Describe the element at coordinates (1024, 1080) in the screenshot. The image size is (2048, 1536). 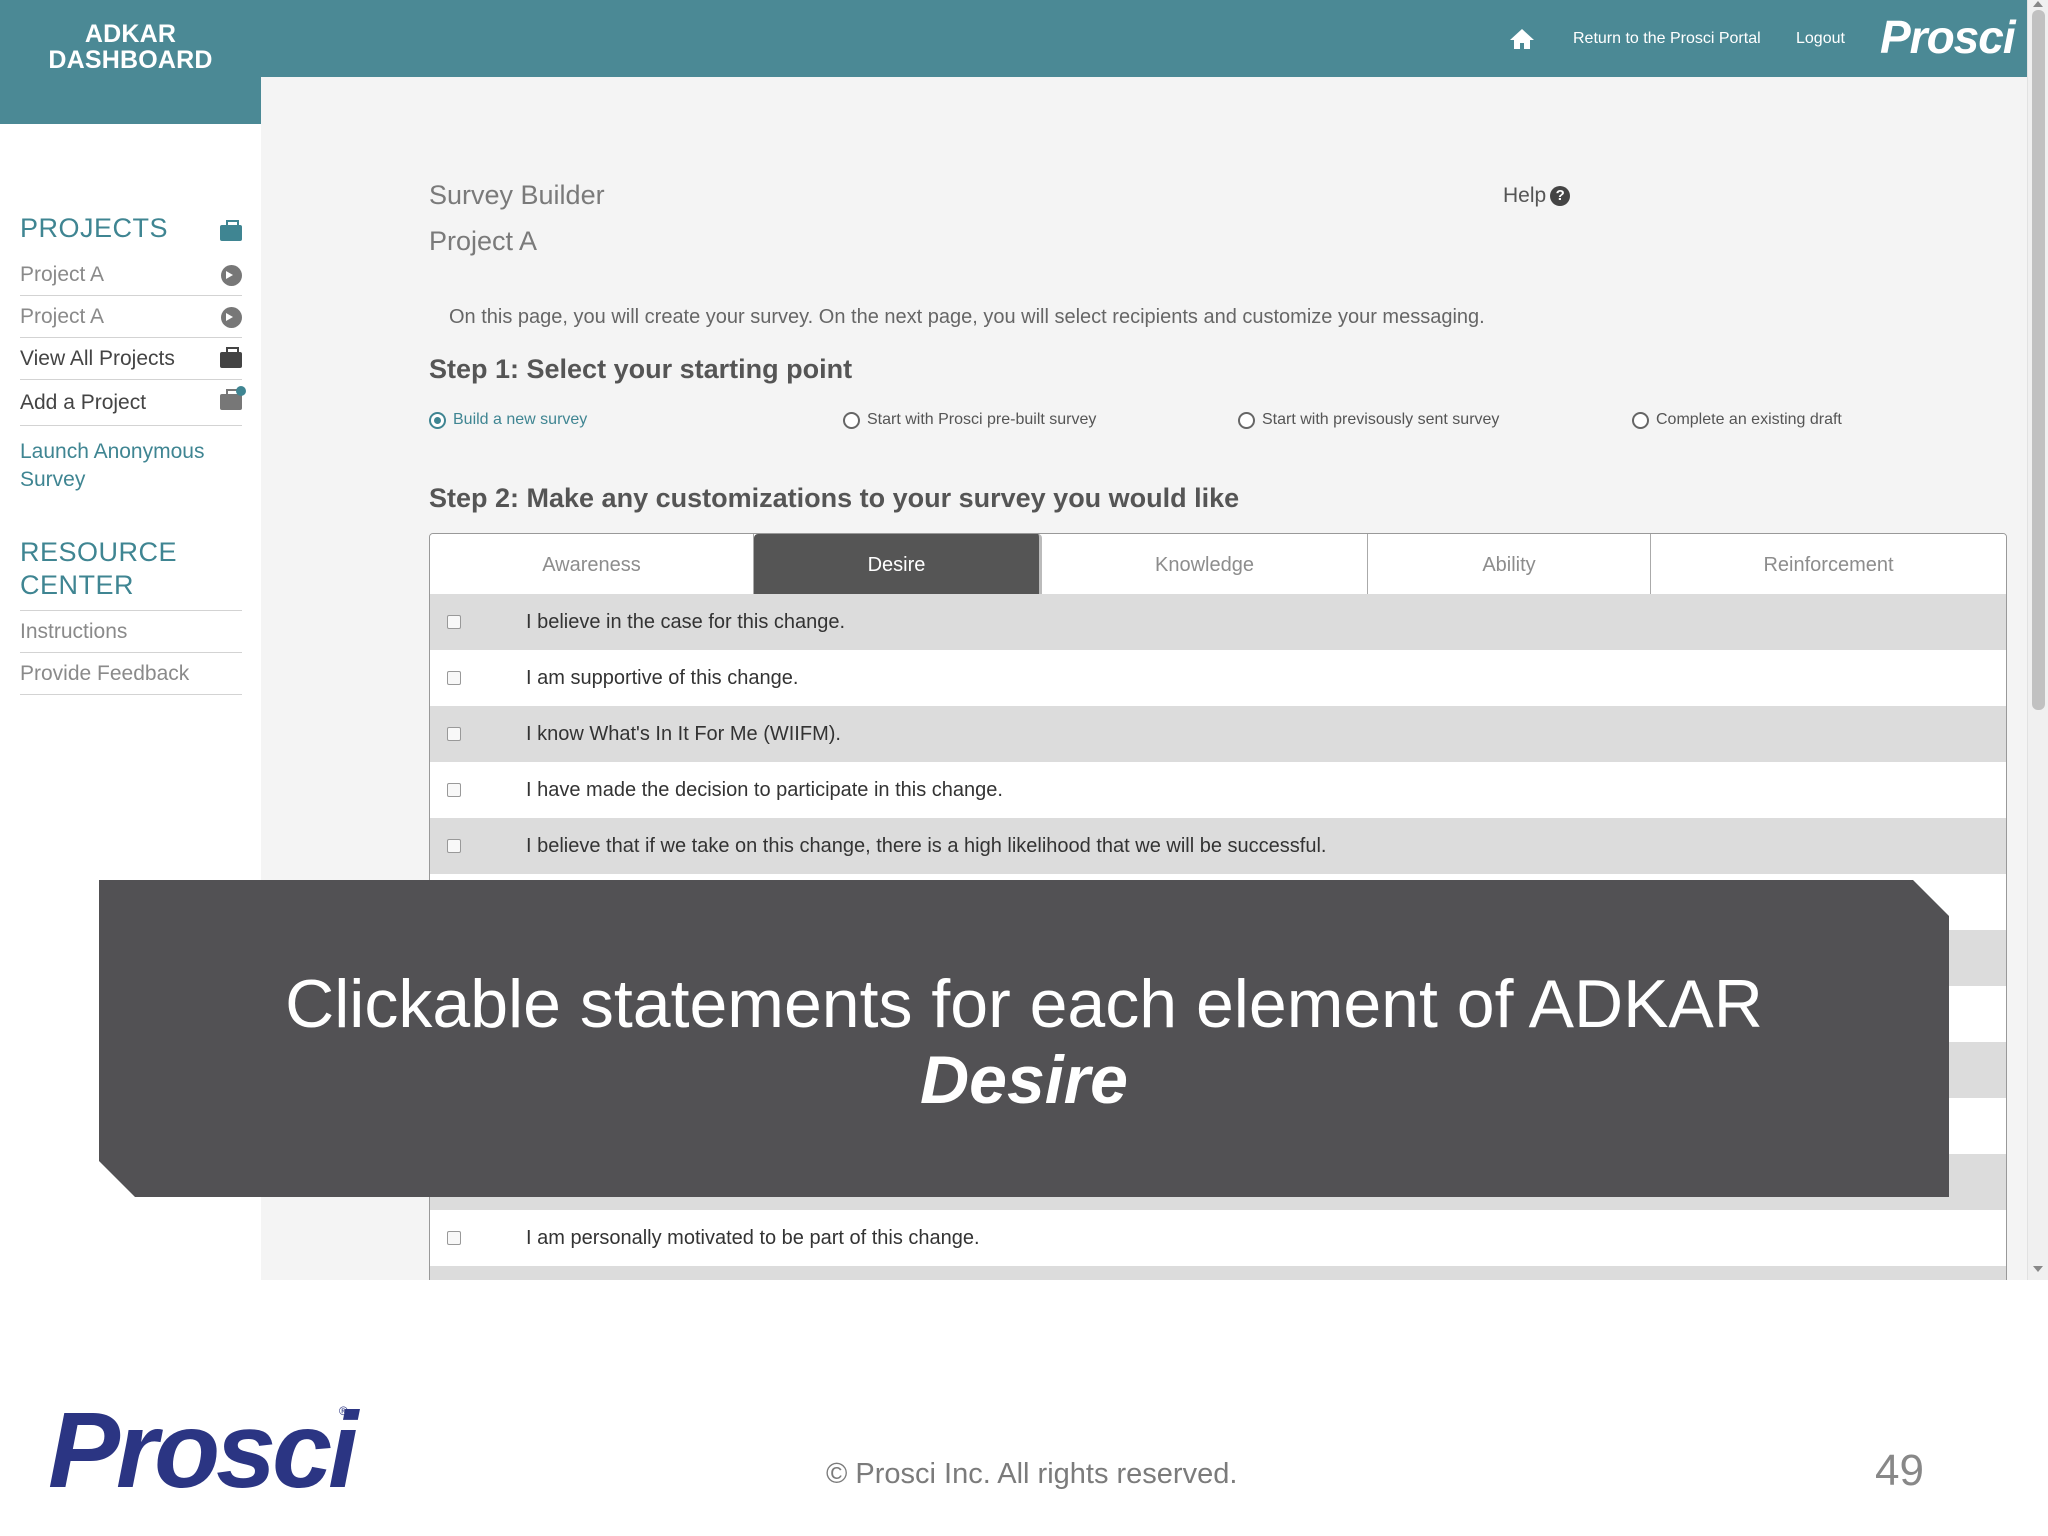
I see `callout-line-2: Desire` at that location.